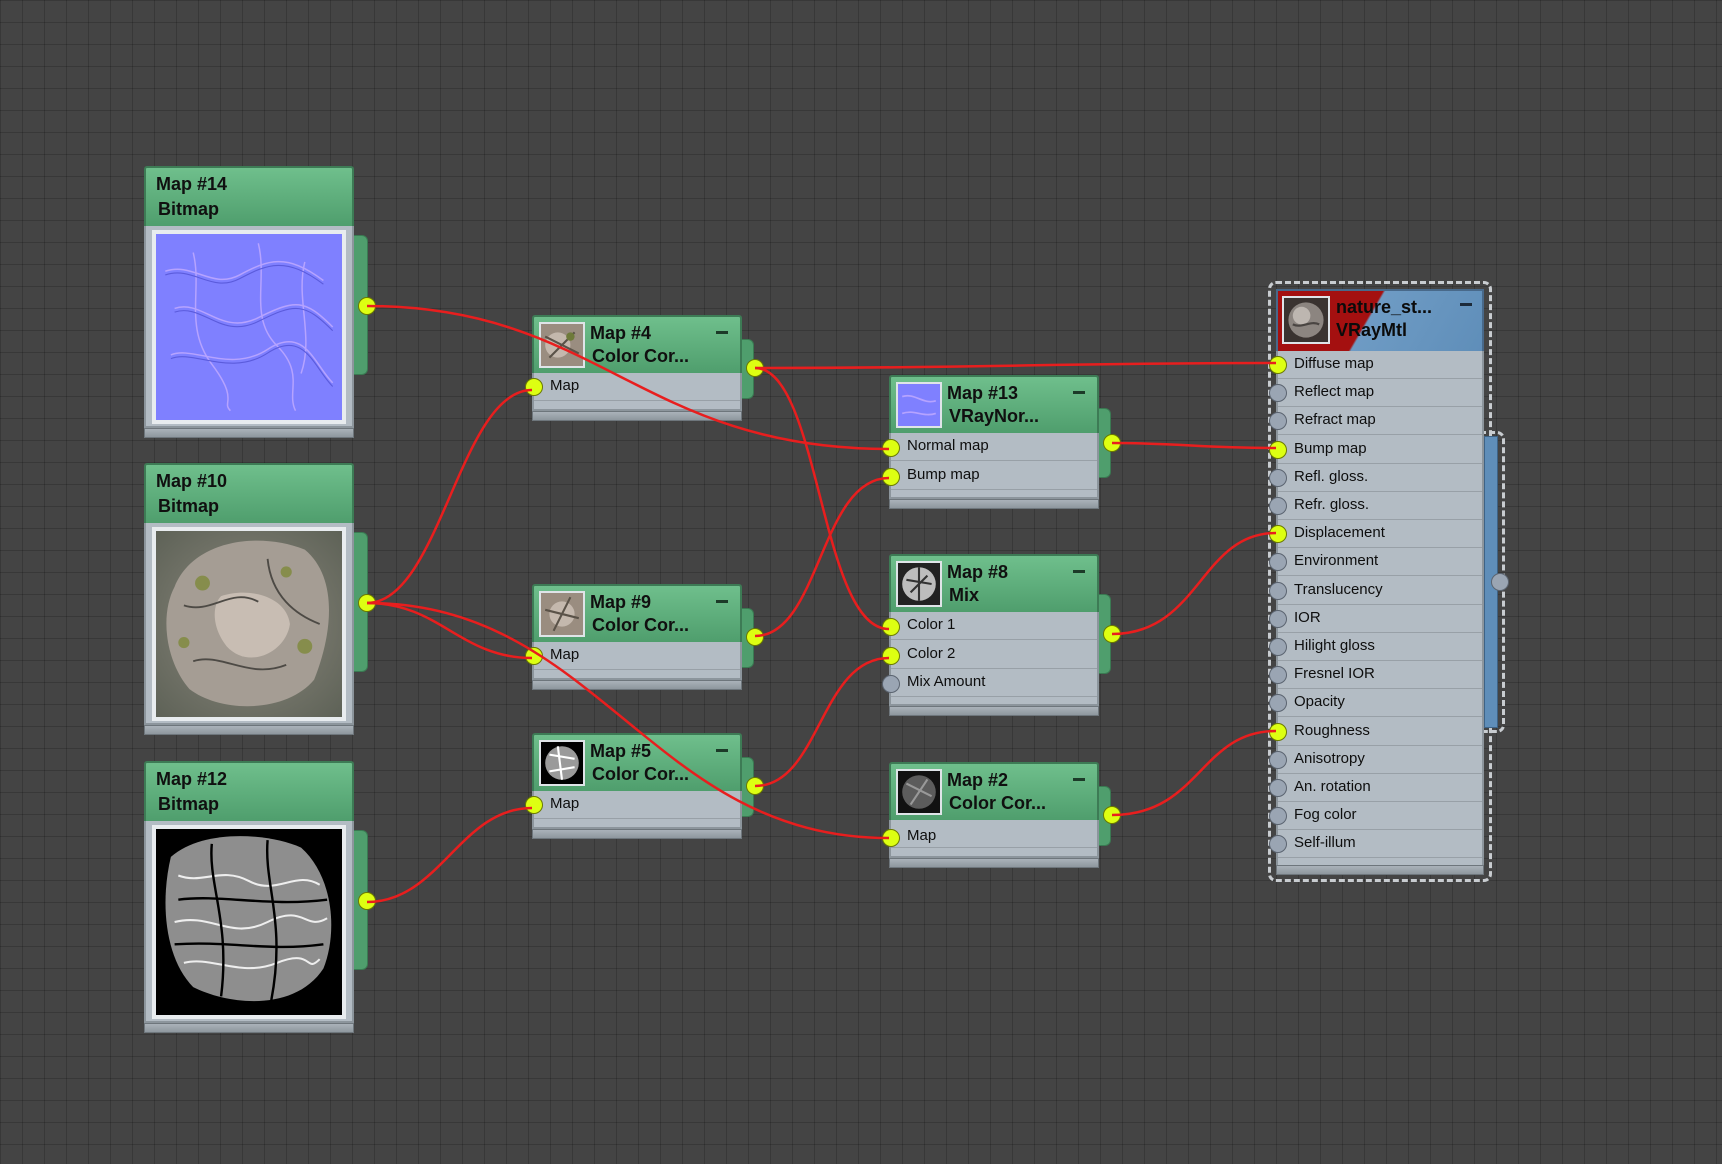 The width and height of the screenshot is (1722, 1164). I want to click on material-slot: Fog color, so click(1375, 816).